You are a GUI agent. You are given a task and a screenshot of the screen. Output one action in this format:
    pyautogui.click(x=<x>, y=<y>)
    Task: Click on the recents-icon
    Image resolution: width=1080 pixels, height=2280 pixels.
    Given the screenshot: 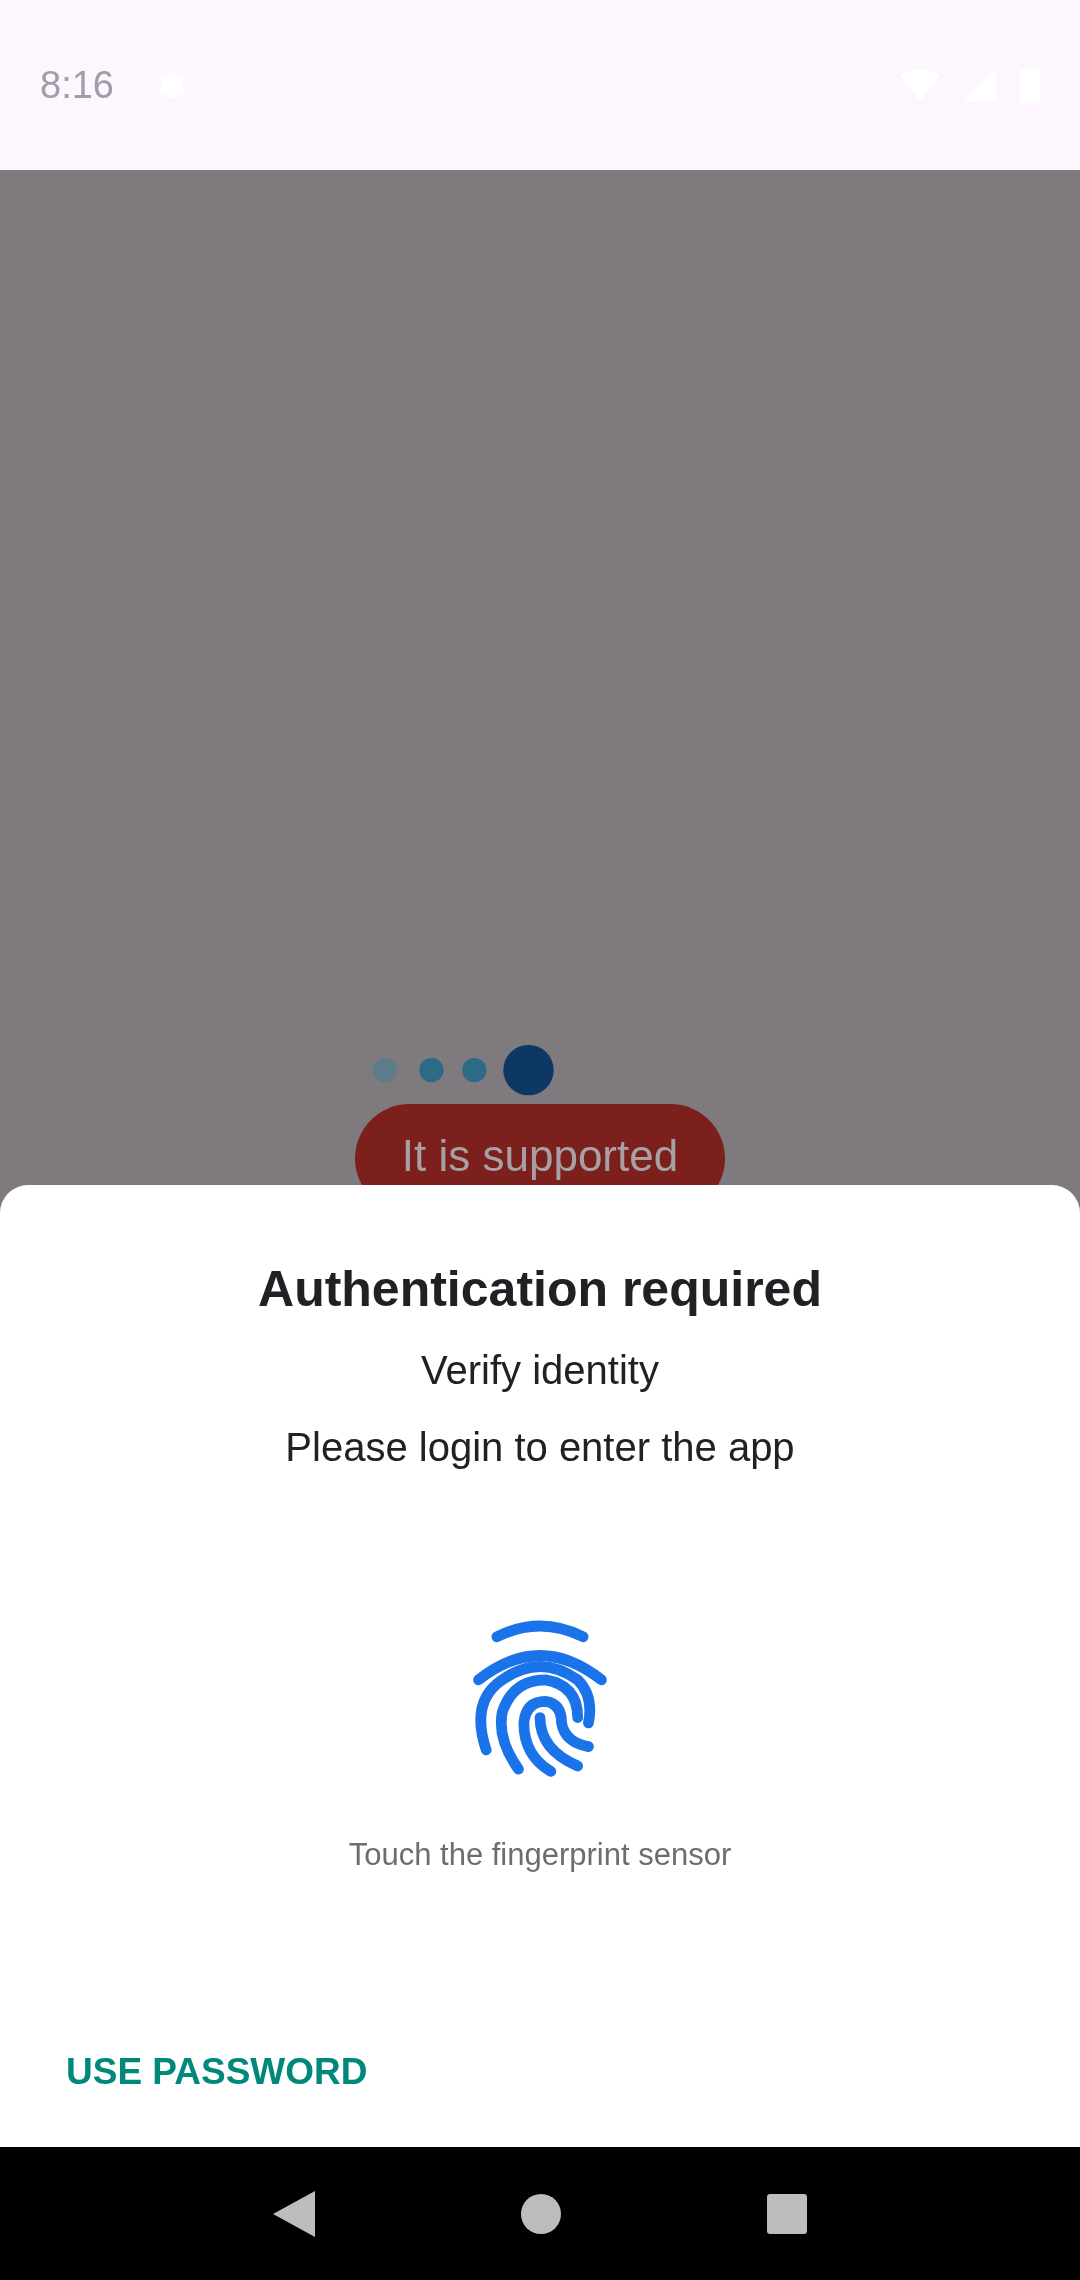 What is the action you would take?
    pyautogui.click(x=787, y=2213)
    